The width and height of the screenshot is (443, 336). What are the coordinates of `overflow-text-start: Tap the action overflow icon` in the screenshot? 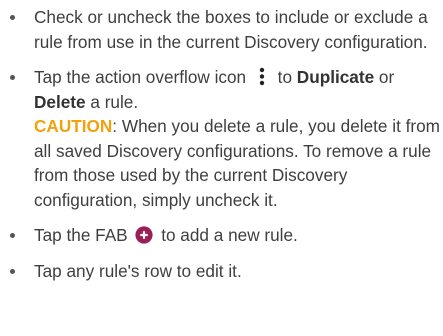 It's located at (140, 77).